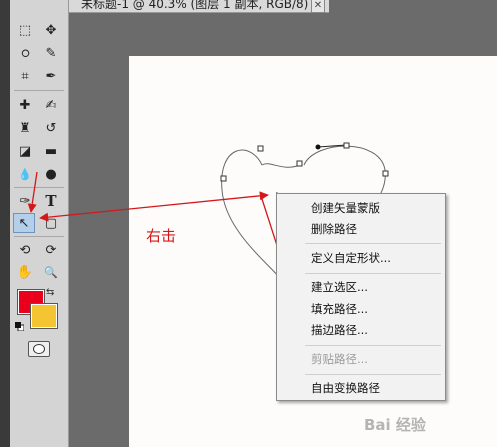 The image size is (497, 447). Describe the element at coordinates (161, 236) in the screenshot. I see `annotation-label: 右击` at that location.